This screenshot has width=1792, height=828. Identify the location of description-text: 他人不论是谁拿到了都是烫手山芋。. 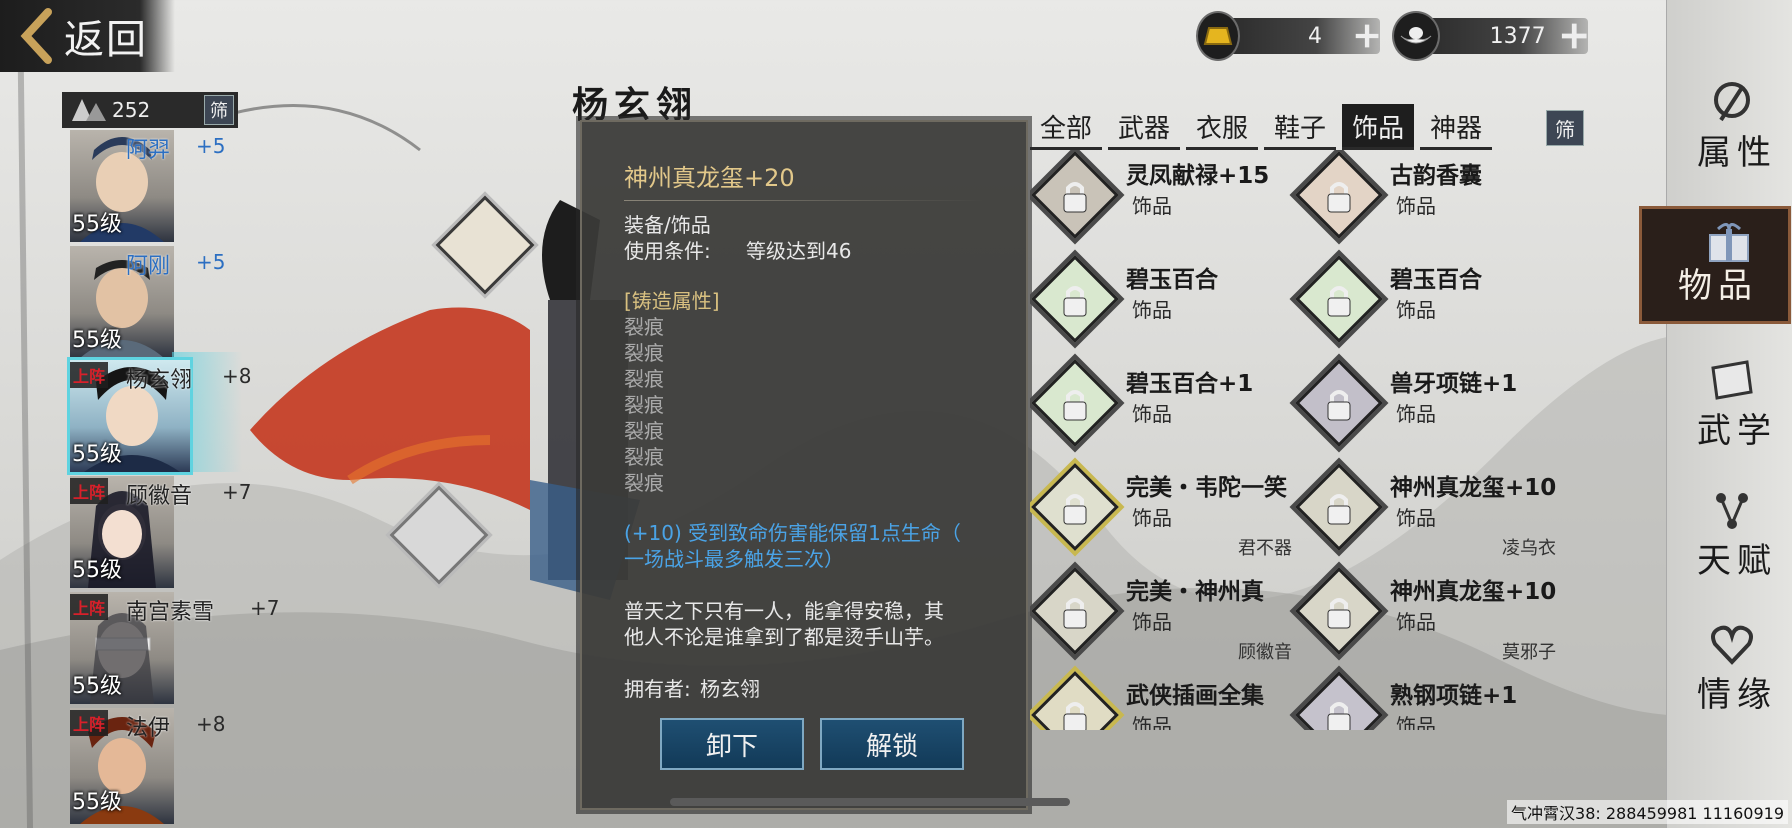
(784, 637).